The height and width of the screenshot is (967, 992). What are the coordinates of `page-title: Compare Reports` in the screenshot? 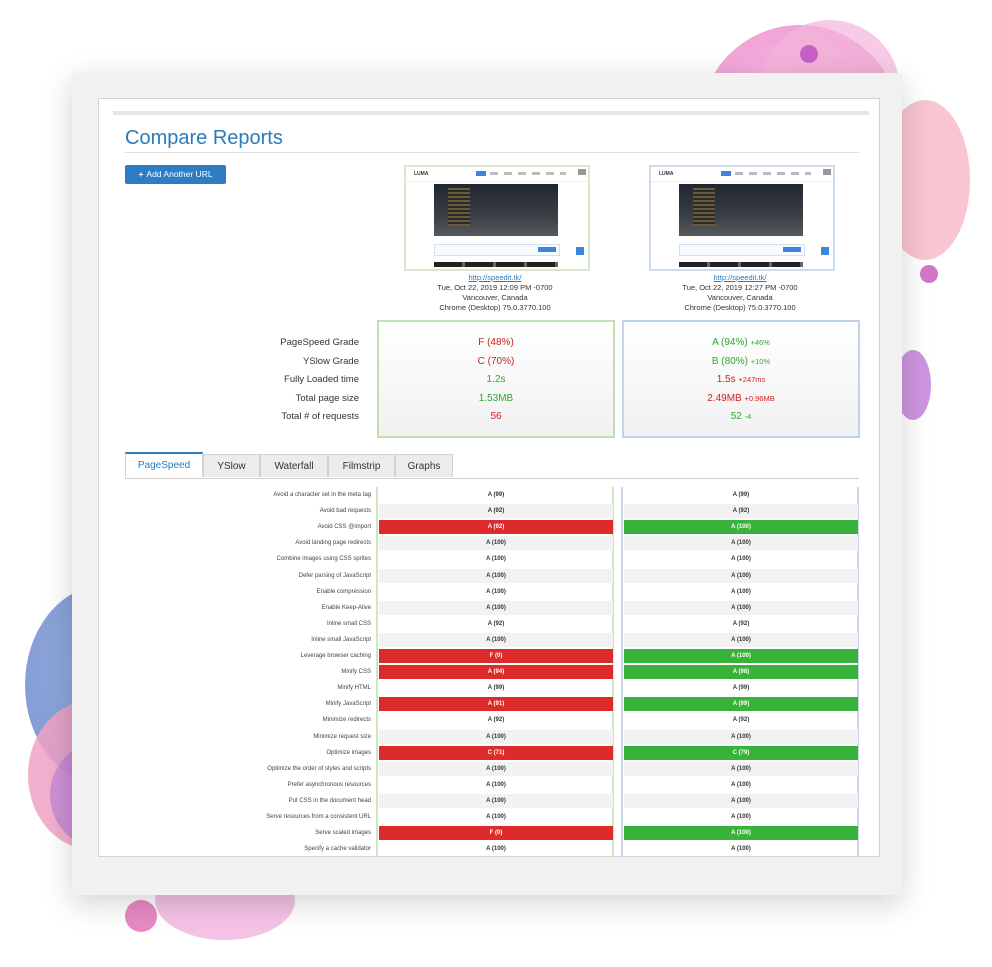 It's located at (204, 138).